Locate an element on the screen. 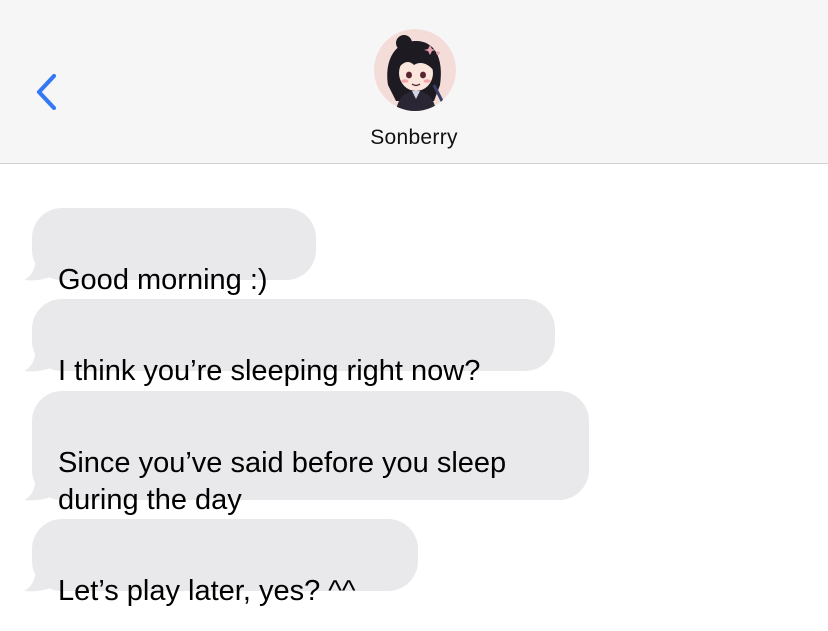 The width and height of the screenshot is (828, 631). message-text: Let’s play later, yes? ^^ is located at coordinates (207, 591).